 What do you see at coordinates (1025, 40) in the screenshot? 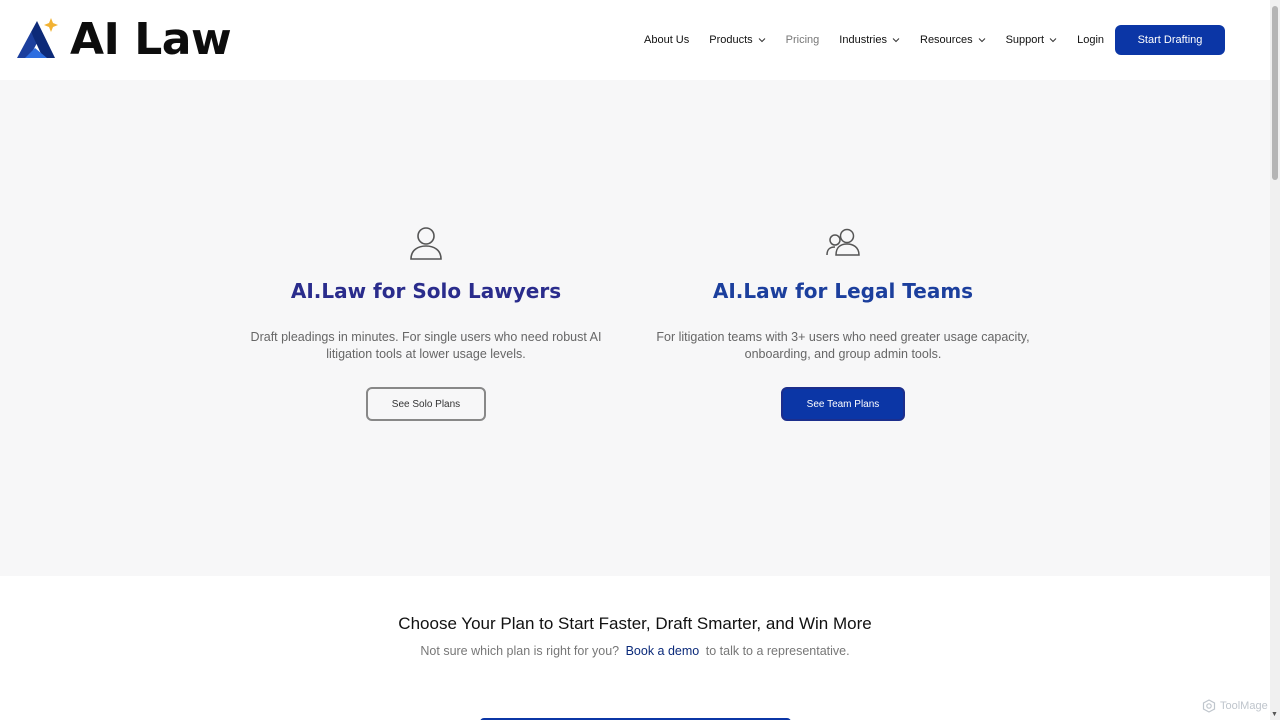
I see `nav-label: Support` at bounding box center [1025, 40].